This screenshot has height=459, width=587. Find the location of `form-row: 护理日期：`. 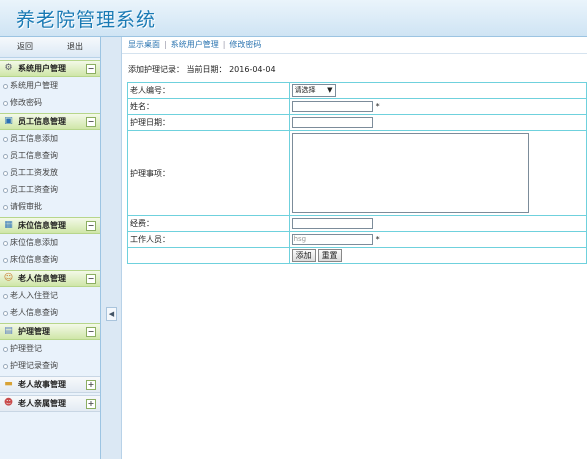

form-row: 护理日期： is located at coordinates (357, 122).